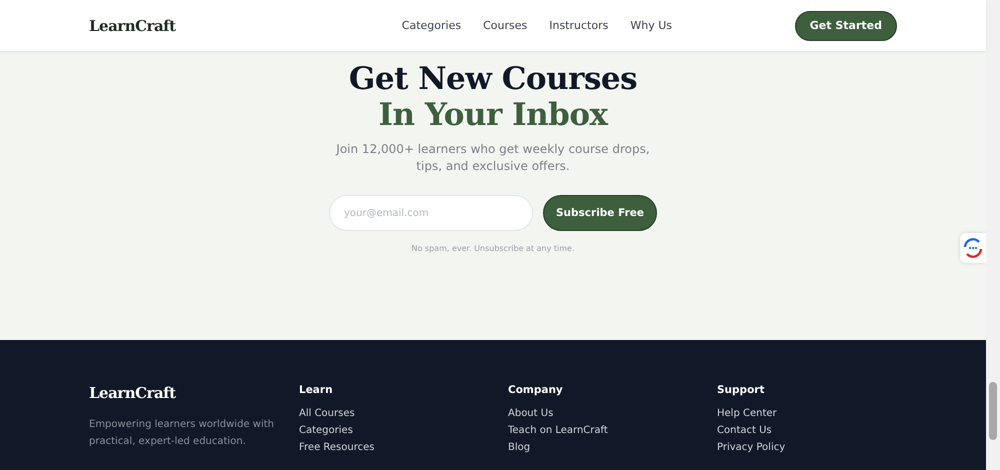 This screenshot has width=1000, height=470. What do you see at coordinates (807, 447) in the screenshot?
I see `footer-link: Privacy Policy` at bounding box center [807, 447].